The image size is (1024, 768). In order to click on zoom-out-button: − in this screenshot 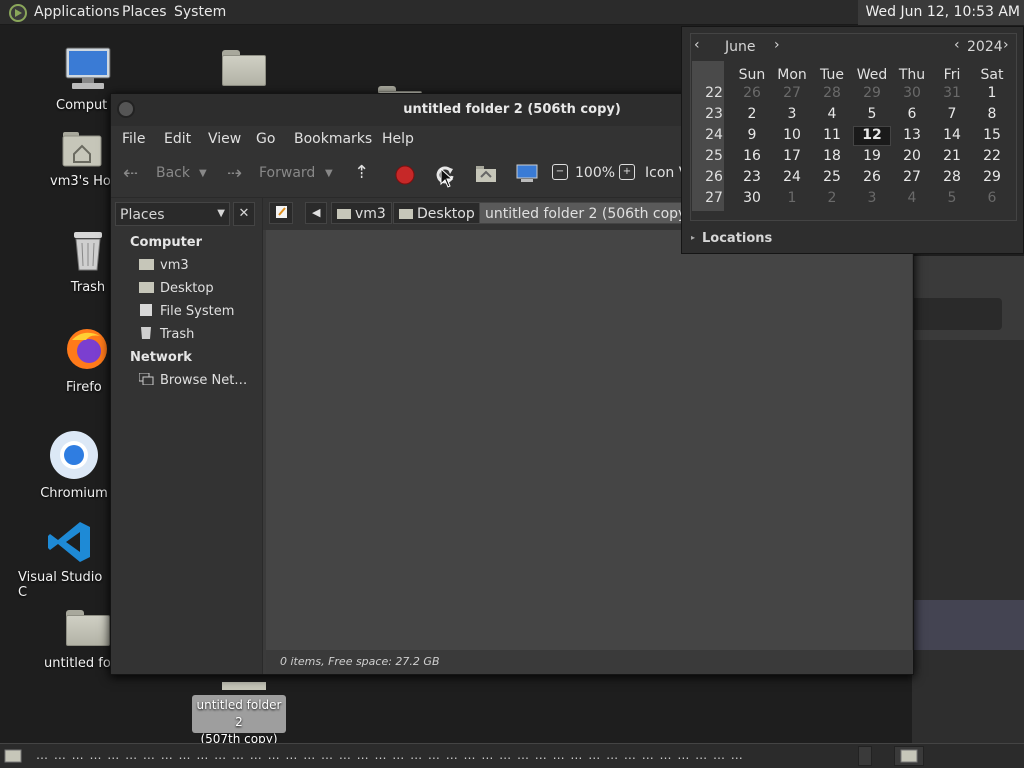, I will do `click(560, 172)`.